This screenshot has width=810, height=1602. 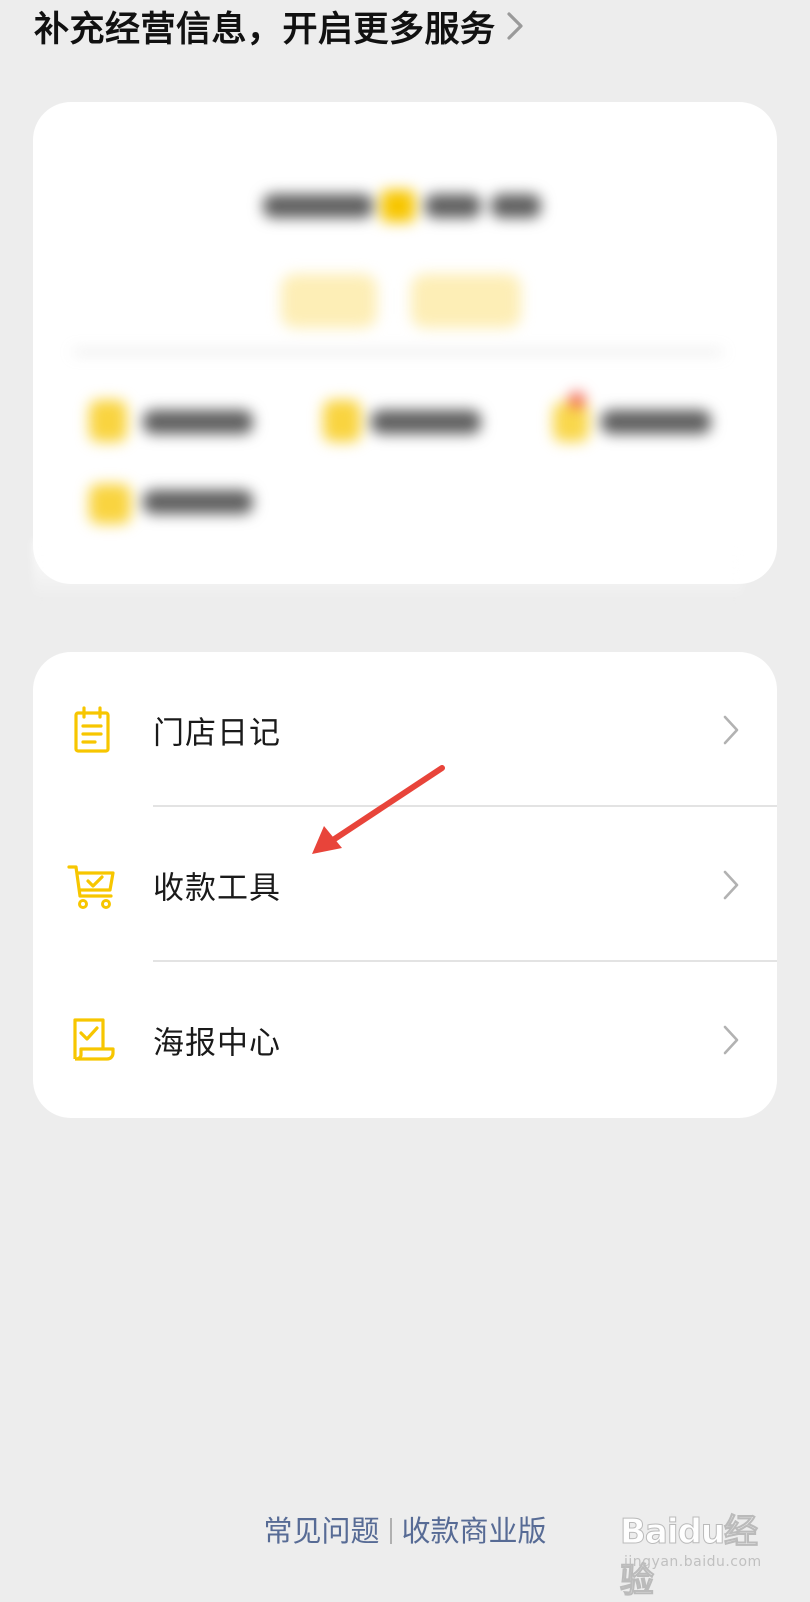 What do you see at coordinates (474, 1531) in the screenshot?
I see `business-edition-link: 收款商业版` at bounding box center [474, 1531].